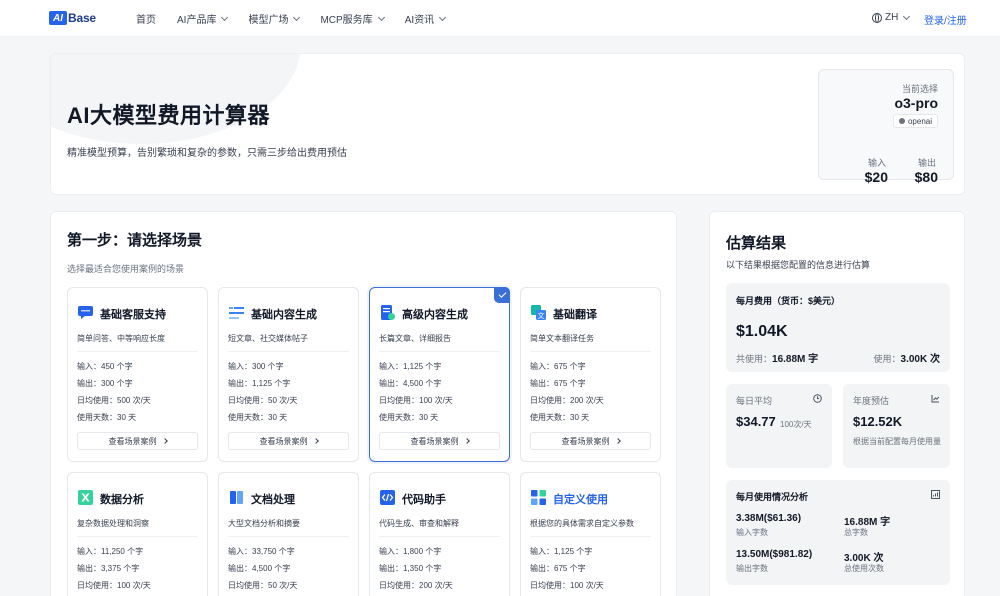 This screenshot has height=596, width=1000. Describe the element at coordinates (768, 518) in the screenshot. I see `input-words-value: 3.38M($61.36)` at that location.